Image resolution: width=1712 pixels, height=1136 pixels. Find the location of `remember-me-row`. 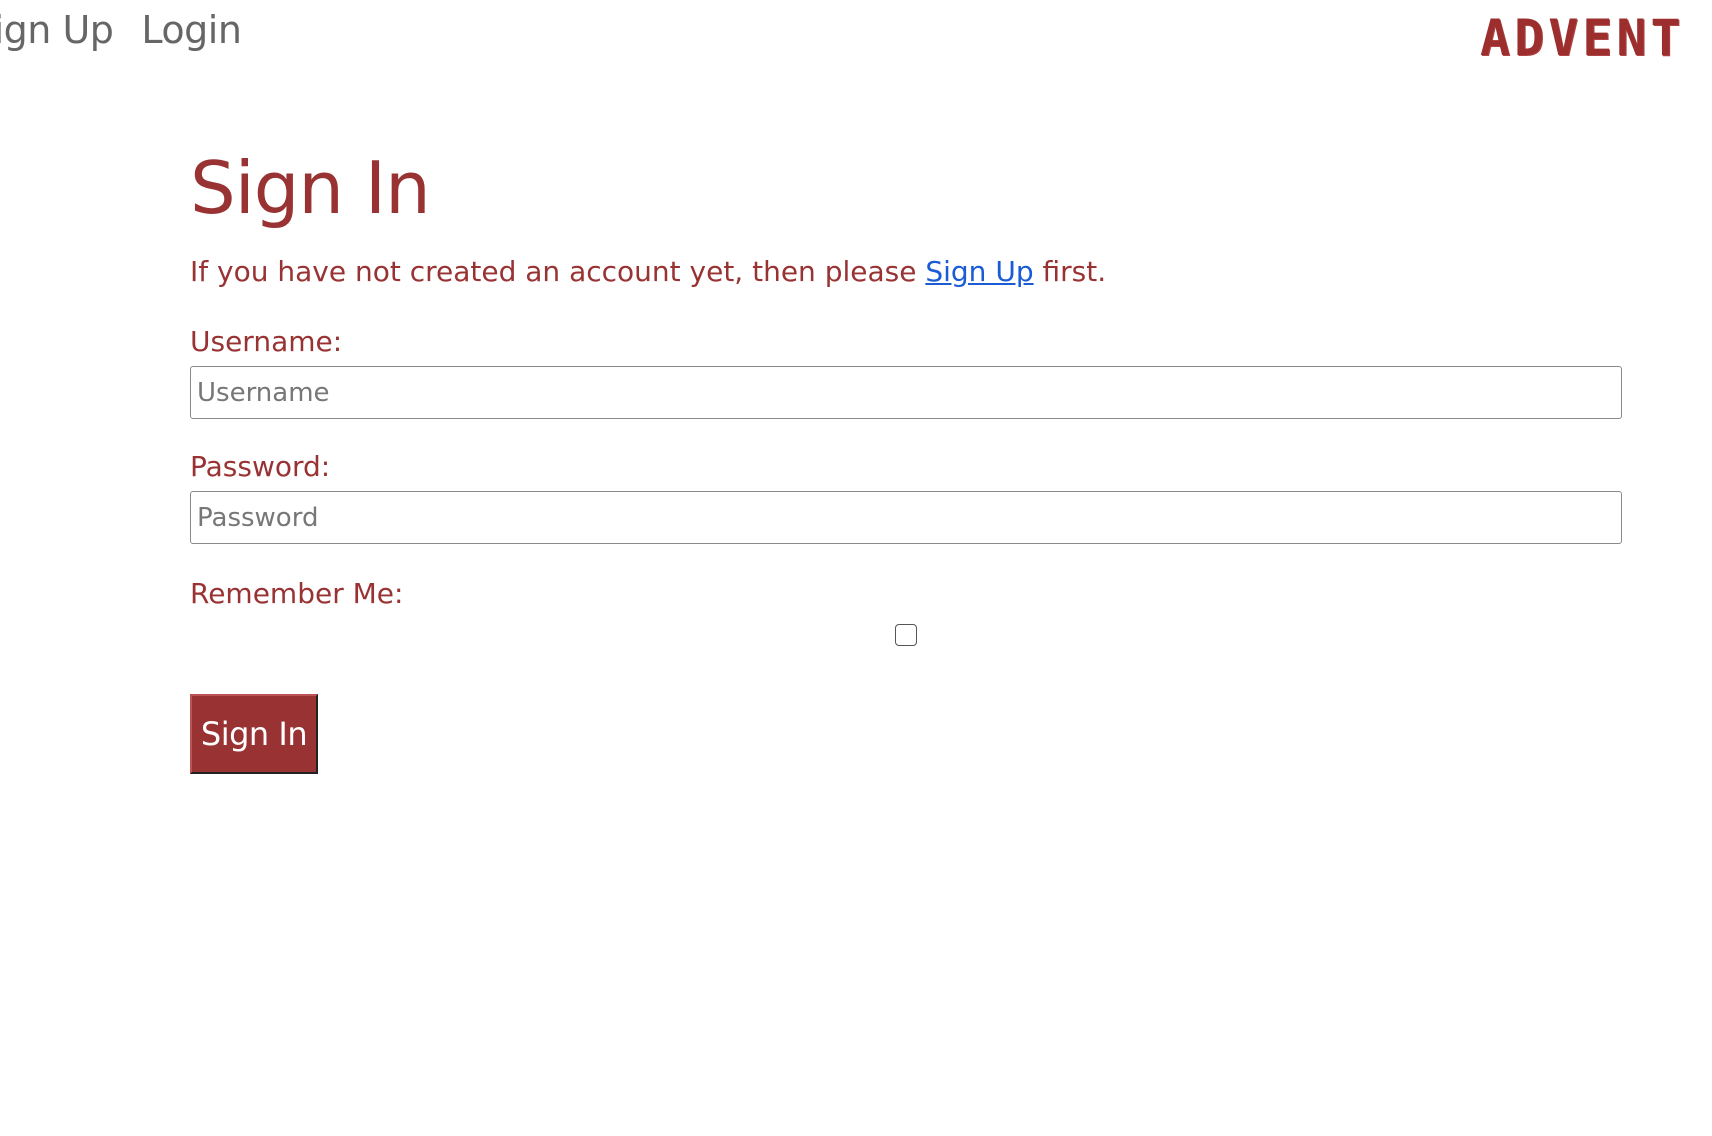

remember-me-row is located at coordinates (906, 639).